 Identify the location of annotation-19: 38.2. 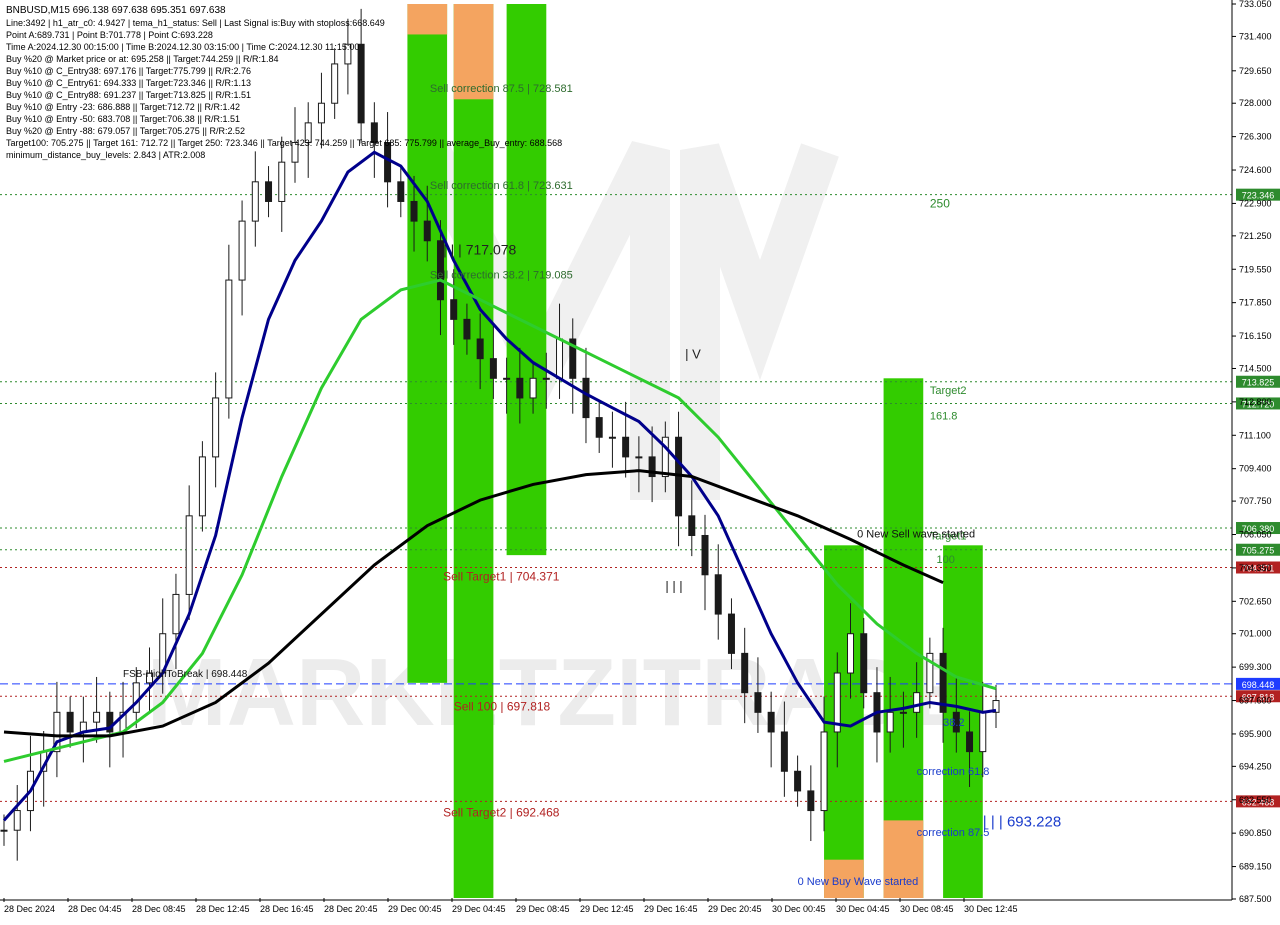
(953, 723).